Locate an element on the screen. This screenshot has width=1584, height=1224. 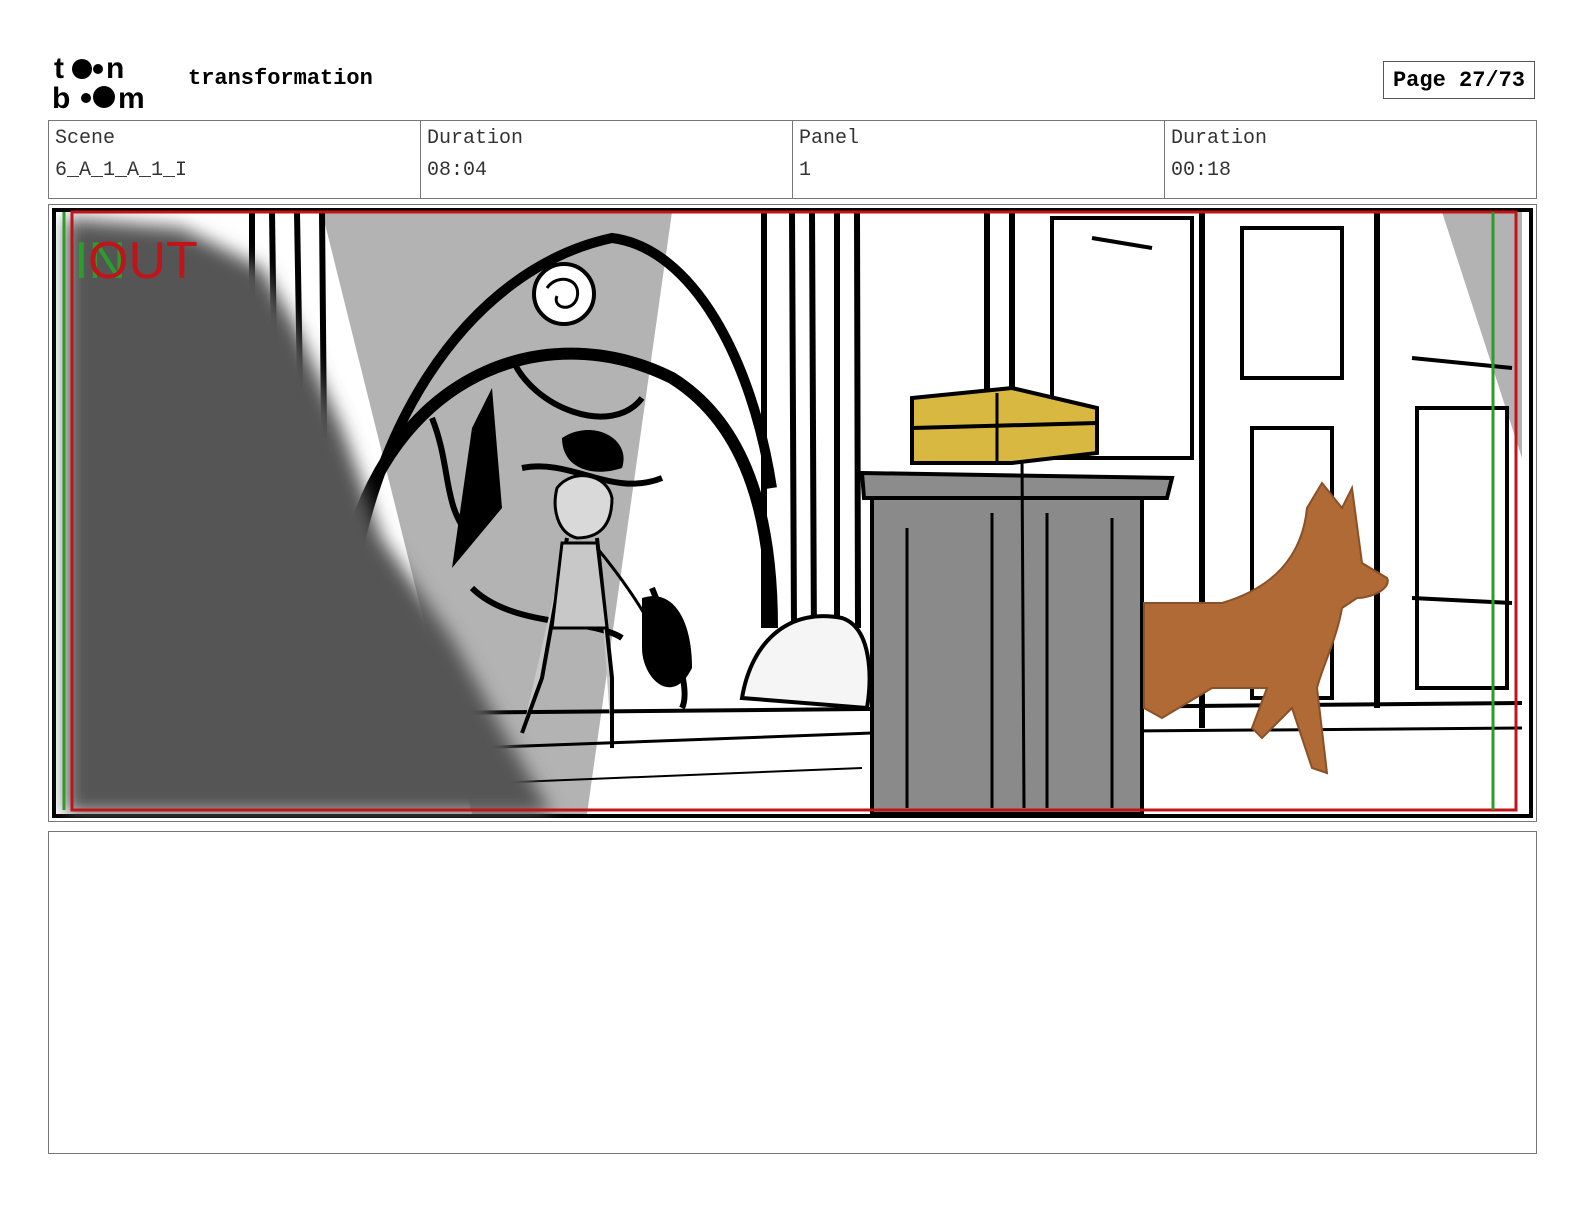
svg-text: n is located at coordinates (115, 68).